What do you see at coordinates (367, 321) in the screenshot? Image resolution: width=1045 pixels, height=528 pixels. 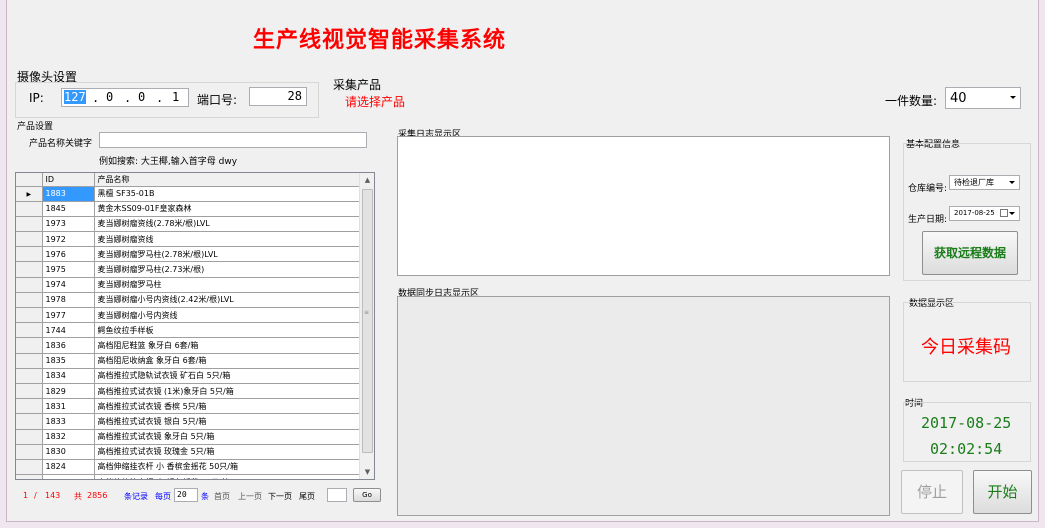 I see `scrollbar-thumb` at bounding box center [367, 321].